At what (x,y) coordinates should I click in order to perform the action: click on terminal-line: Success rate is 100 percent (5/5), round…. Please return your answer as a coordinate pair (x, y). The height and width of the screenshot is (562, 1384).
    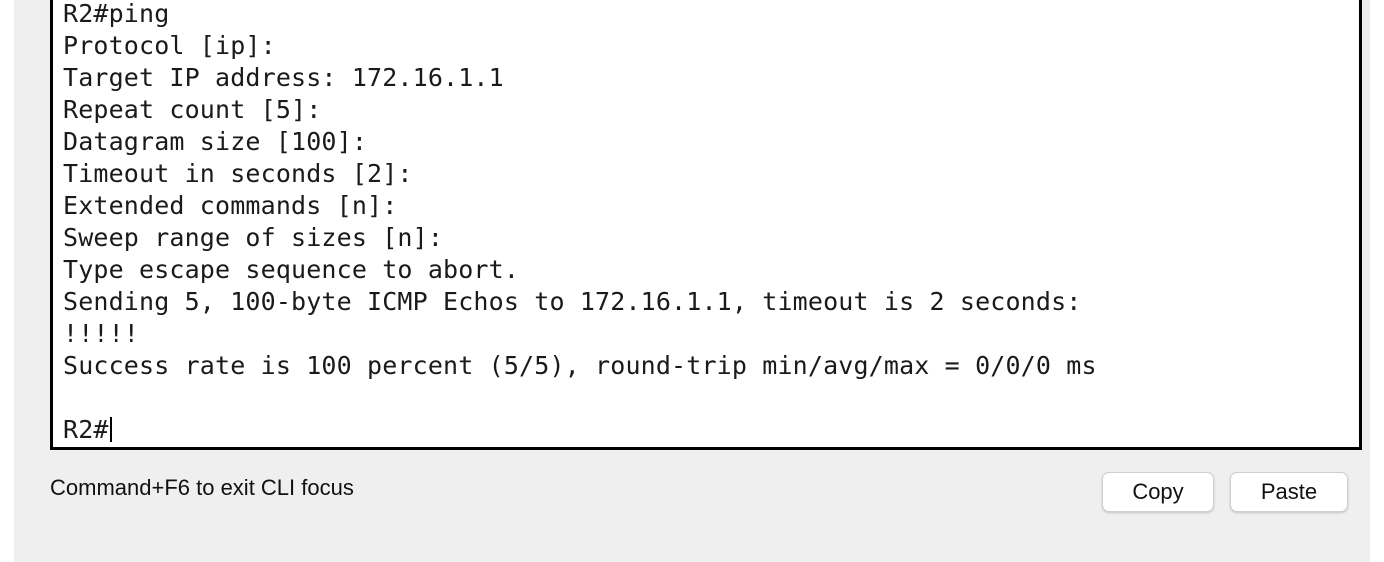
    Looking at the image, I should click on (580, 365).